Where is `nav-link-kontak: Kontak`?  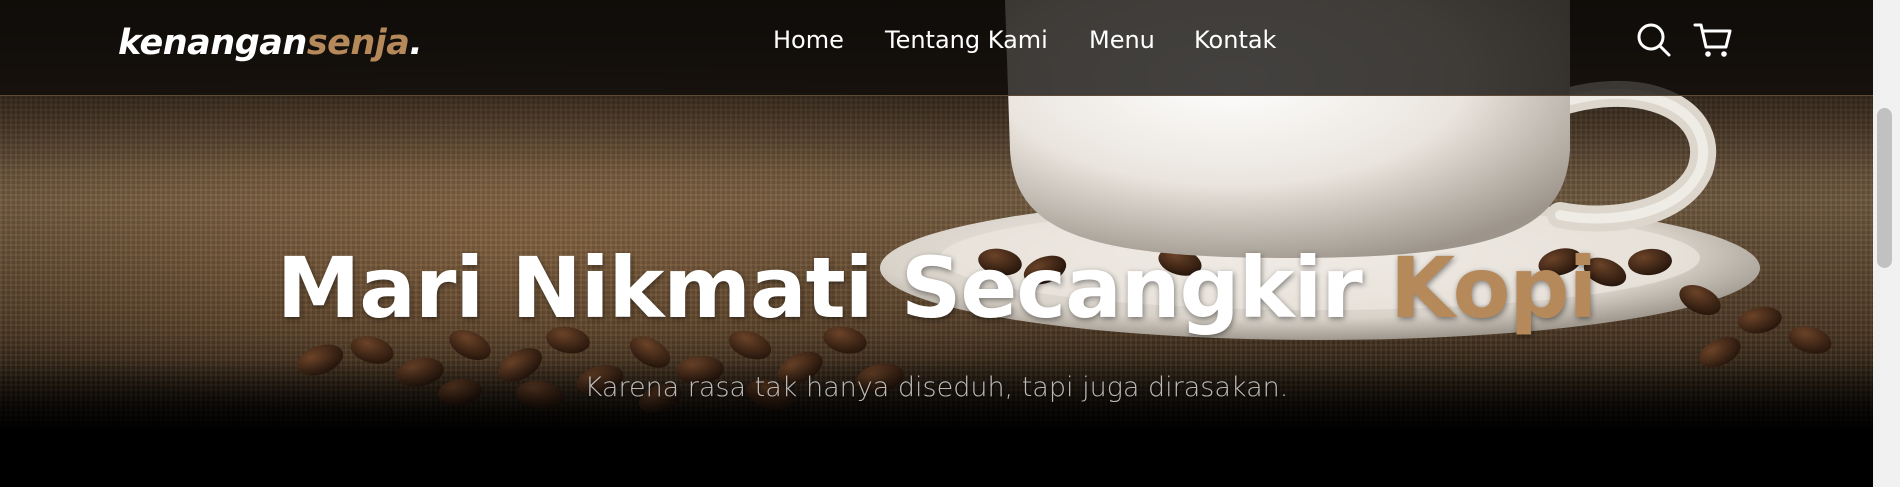 nav-link-kontak: Kontak is located at coordinates (1235, 40).